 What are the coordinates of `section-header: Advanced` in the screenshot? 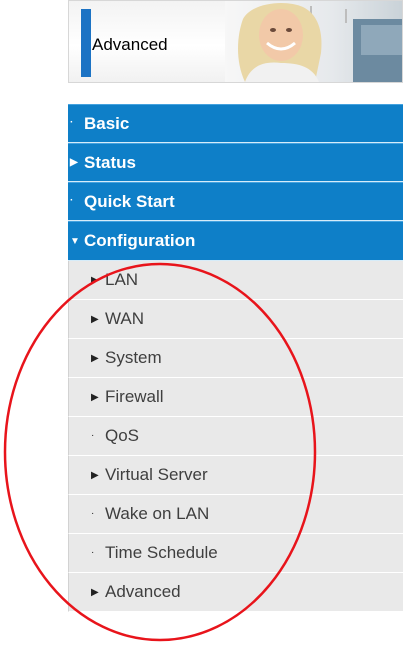 It's located at (235, 41).